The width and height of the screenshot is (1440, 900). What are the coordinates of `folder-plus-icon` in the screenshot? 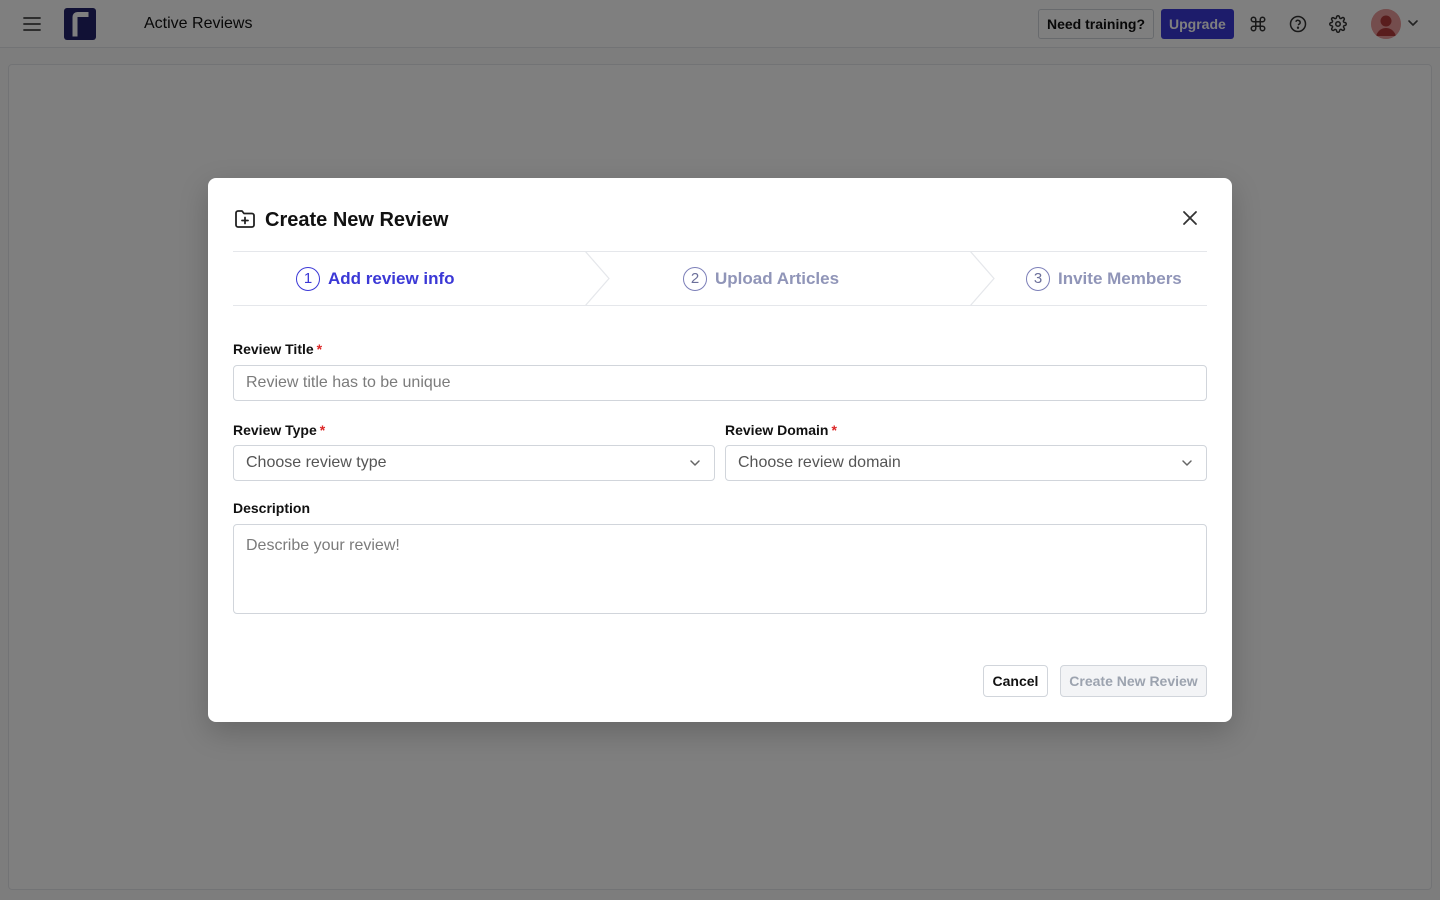 It's located at (245, 219).